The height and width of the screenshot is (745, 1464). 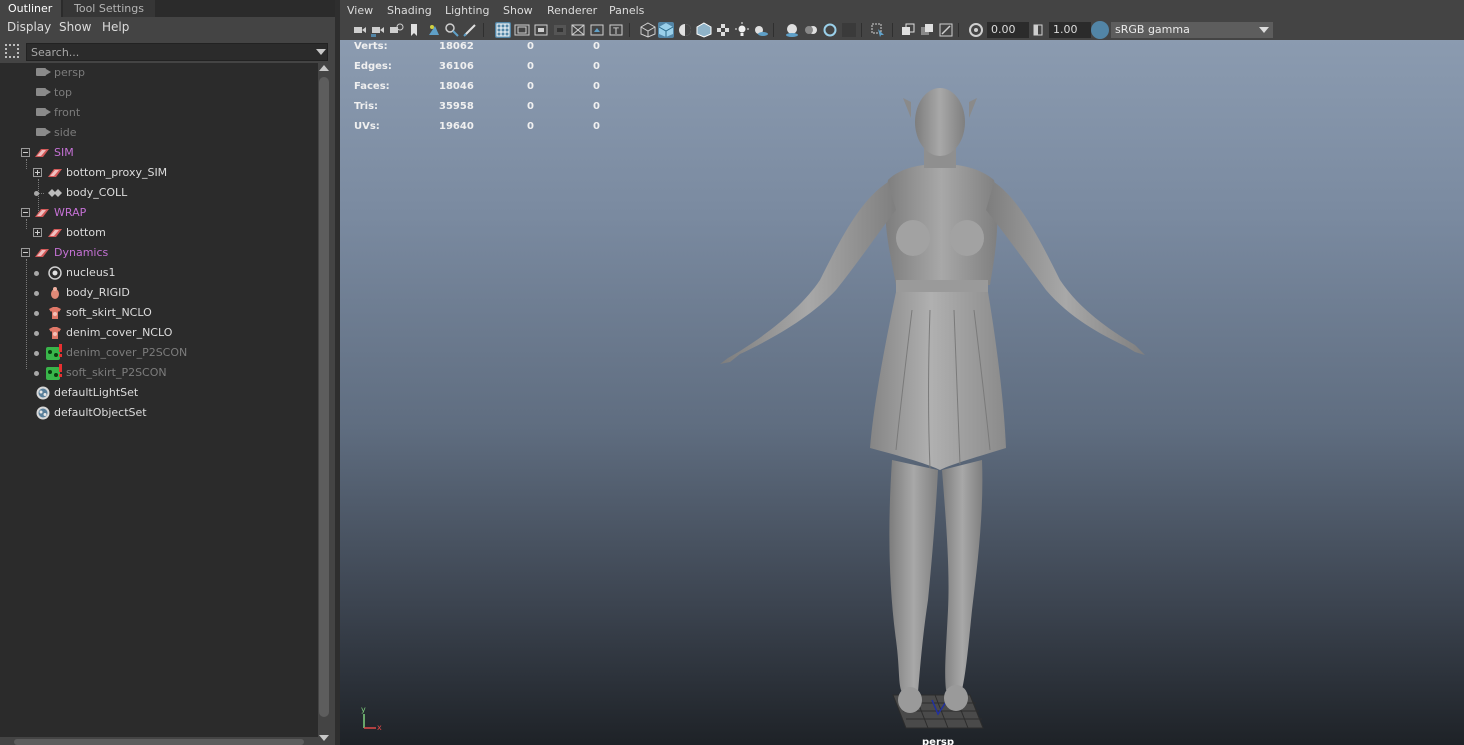 I want to click on menu-shading: Shading, so click(x=409, y=10).